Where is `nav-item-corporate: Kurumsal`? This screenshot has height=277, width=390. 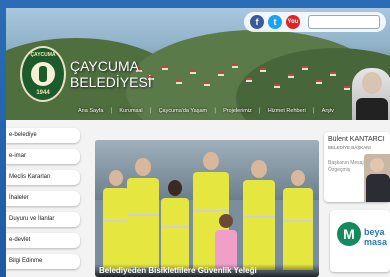 nav-item-corporate: Kurumsal is located at coordinates (130, 111).